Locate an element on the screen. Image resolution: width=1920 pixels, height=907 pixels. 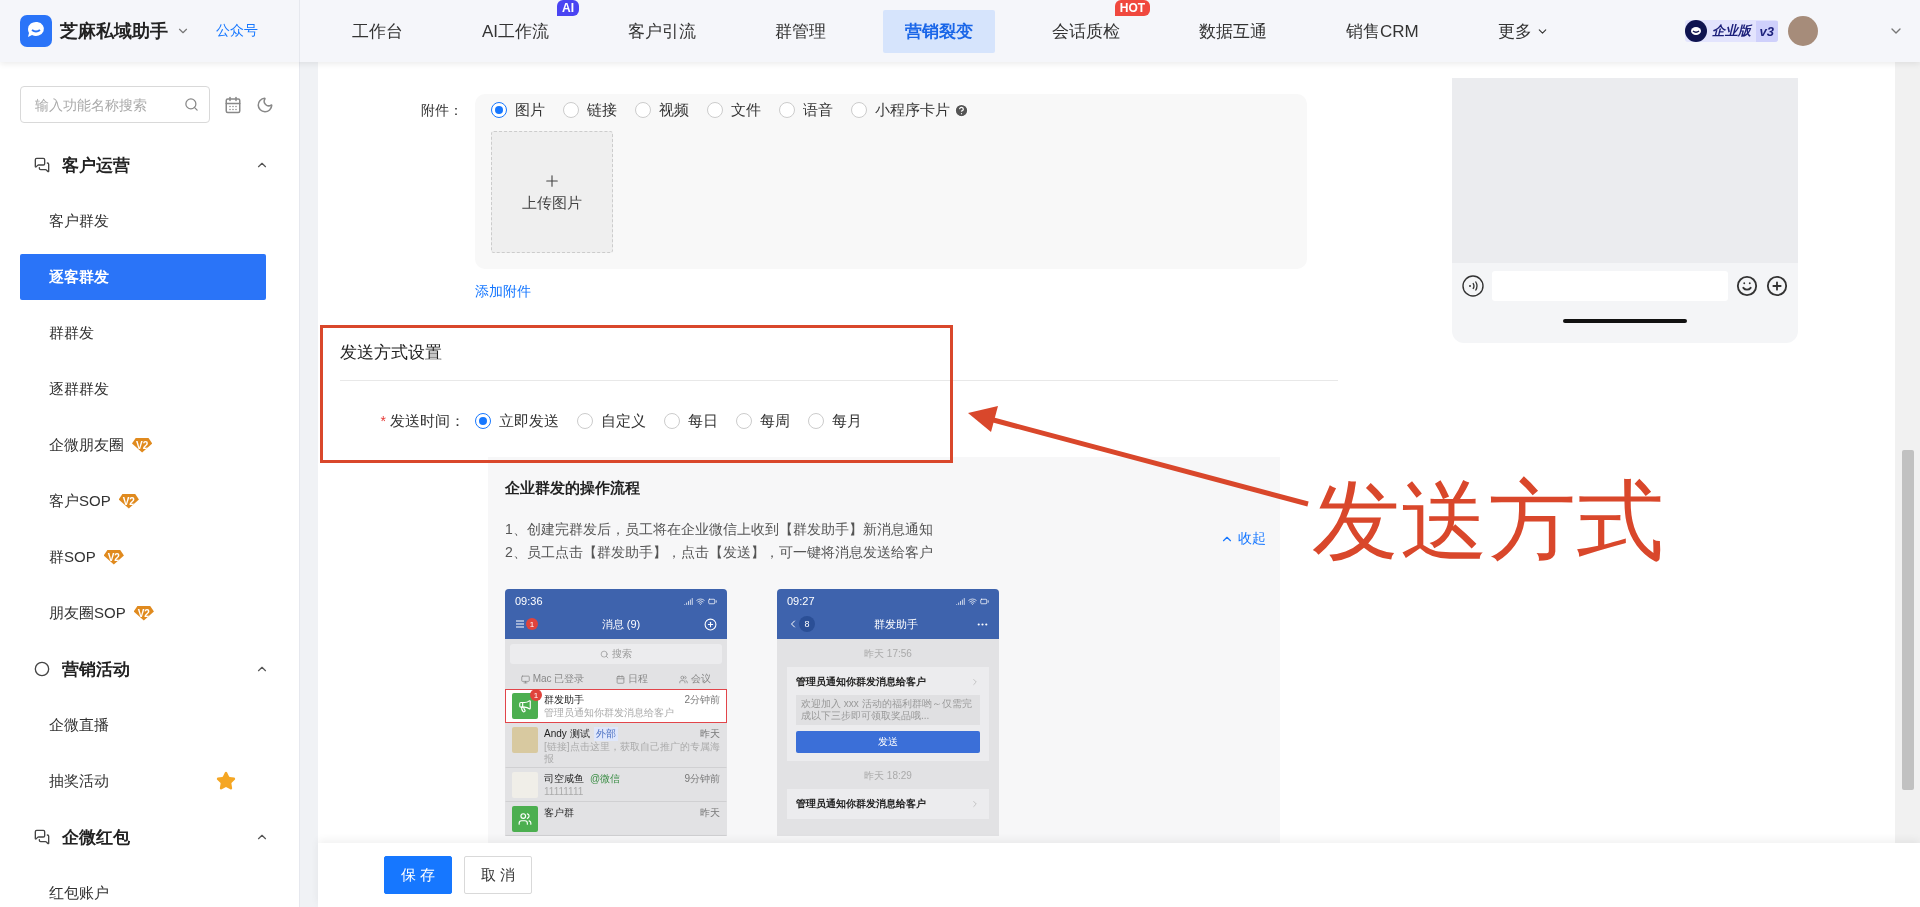
nav-tab: 数据互通 is located at coordinates (1233, 31).